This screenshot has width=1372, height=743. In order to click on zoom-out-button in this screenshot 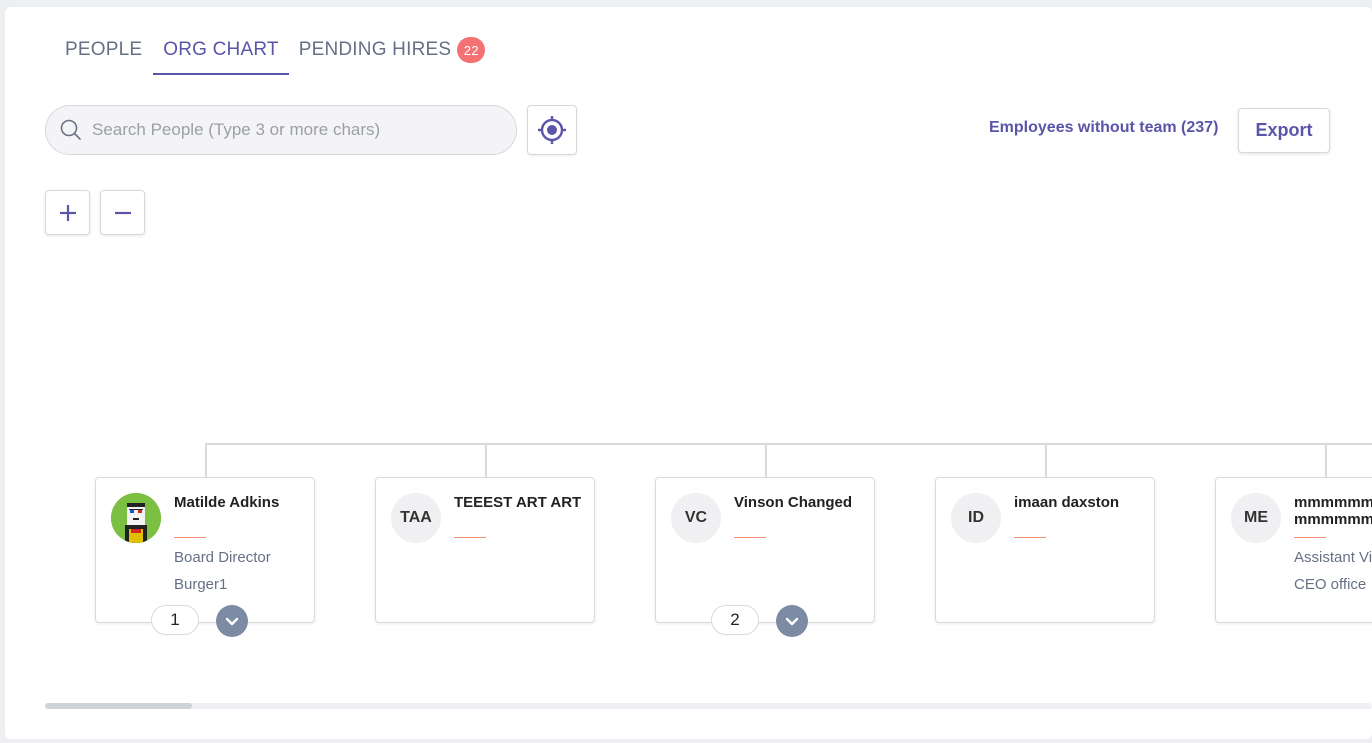, I will do `click(122, 212)`.